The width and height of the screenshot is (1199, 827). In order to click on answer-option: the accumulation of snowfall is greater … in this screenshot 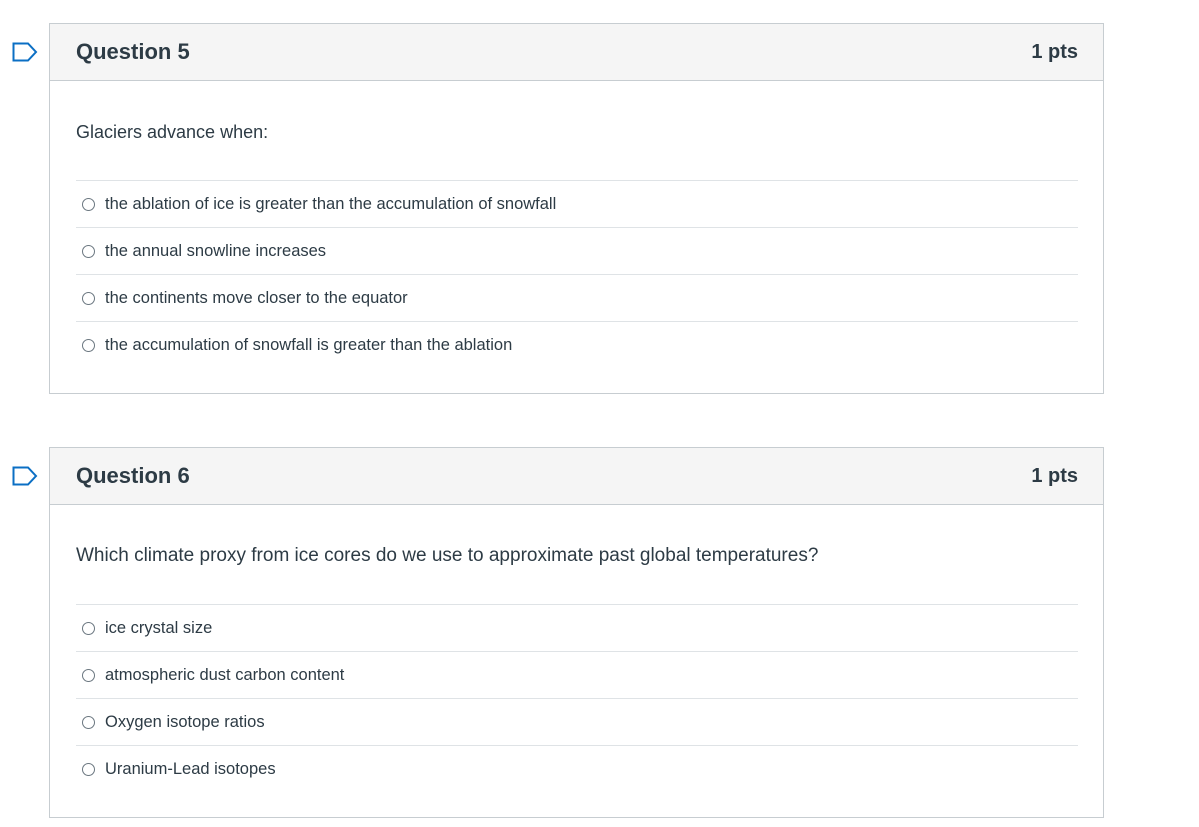, I will do `click(577, 345)`.